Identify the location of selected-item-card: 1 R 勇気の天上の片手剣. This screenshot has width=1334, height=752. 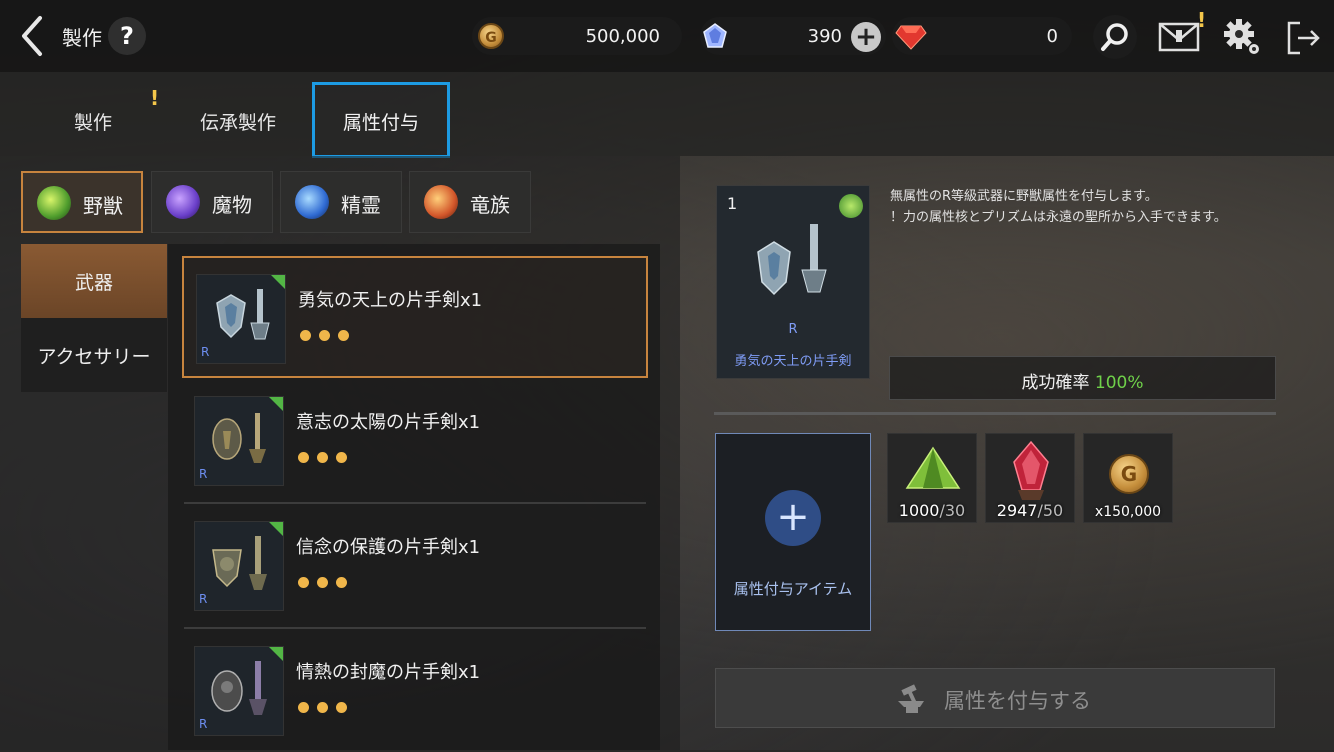
(793, 282).